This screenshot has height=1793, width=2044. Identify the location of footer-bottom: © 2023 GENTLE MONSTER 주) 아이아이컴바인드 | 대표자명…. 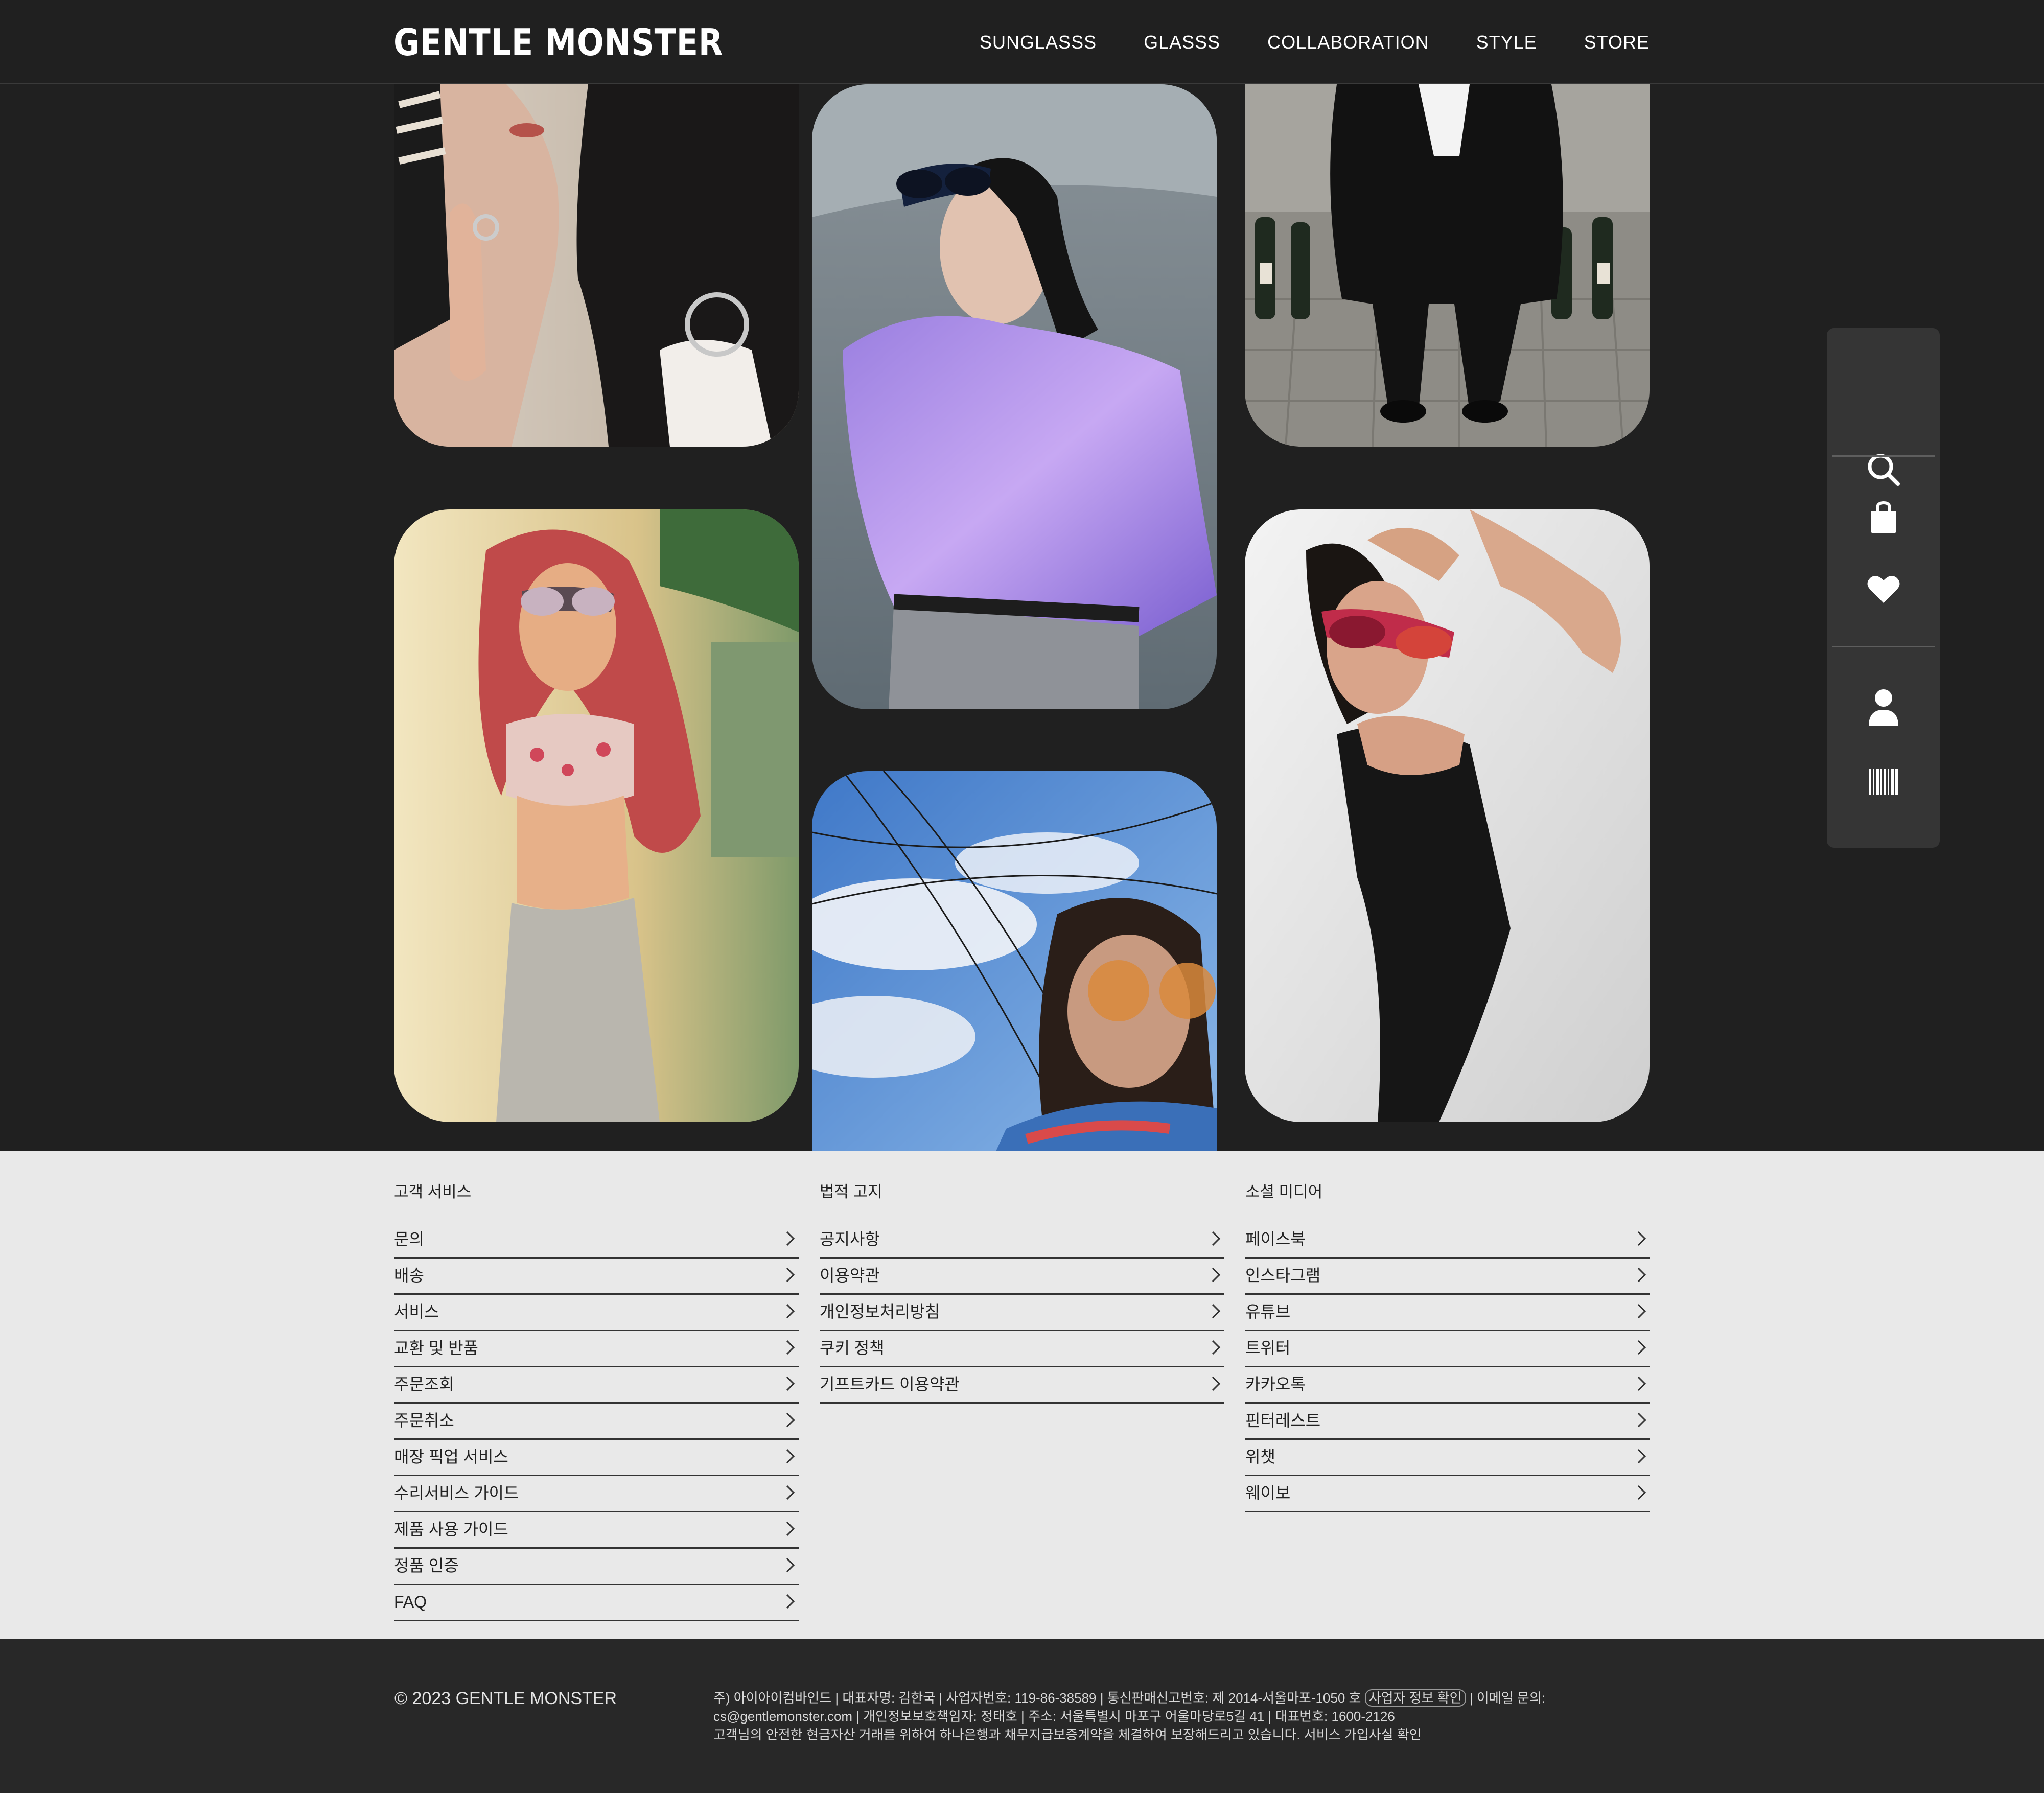
(1022, 1716).